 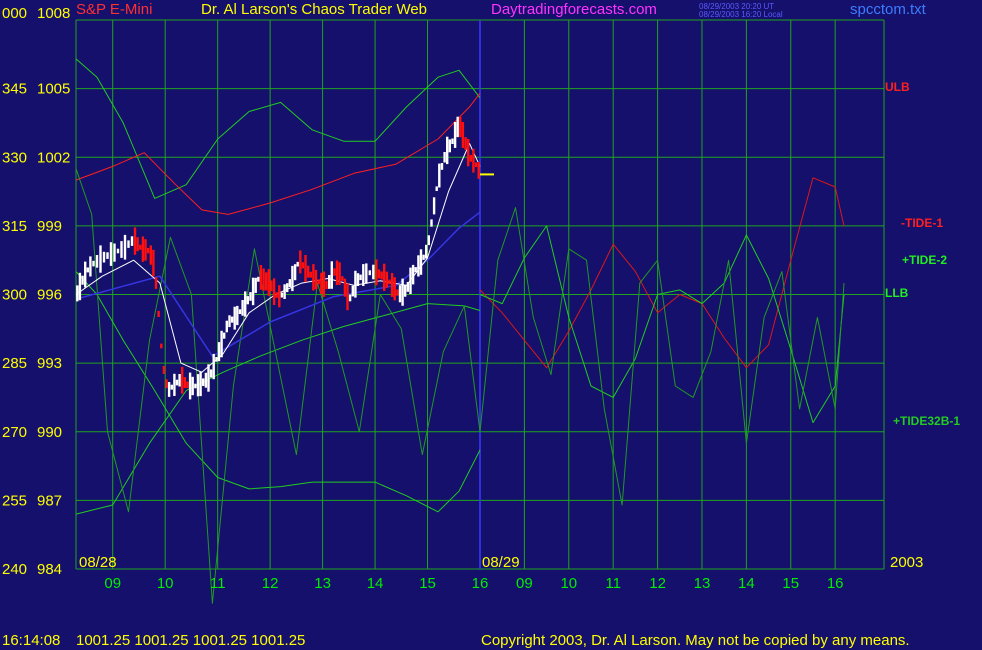 I want to click on y-tick-price: 984, so click(x=49, y=569).